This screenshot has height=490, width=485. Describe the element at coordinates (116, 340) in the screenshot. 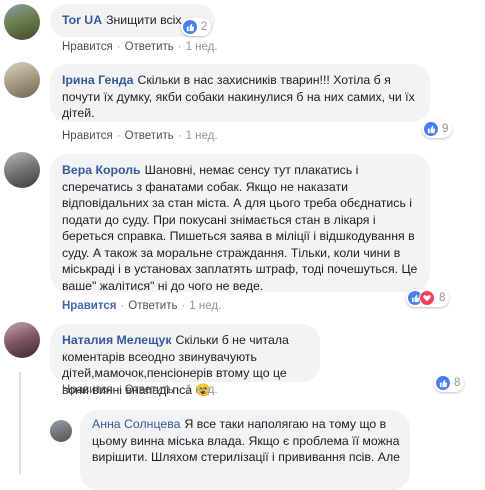

I see `comment-author: Наталия Мелещук` at that location.